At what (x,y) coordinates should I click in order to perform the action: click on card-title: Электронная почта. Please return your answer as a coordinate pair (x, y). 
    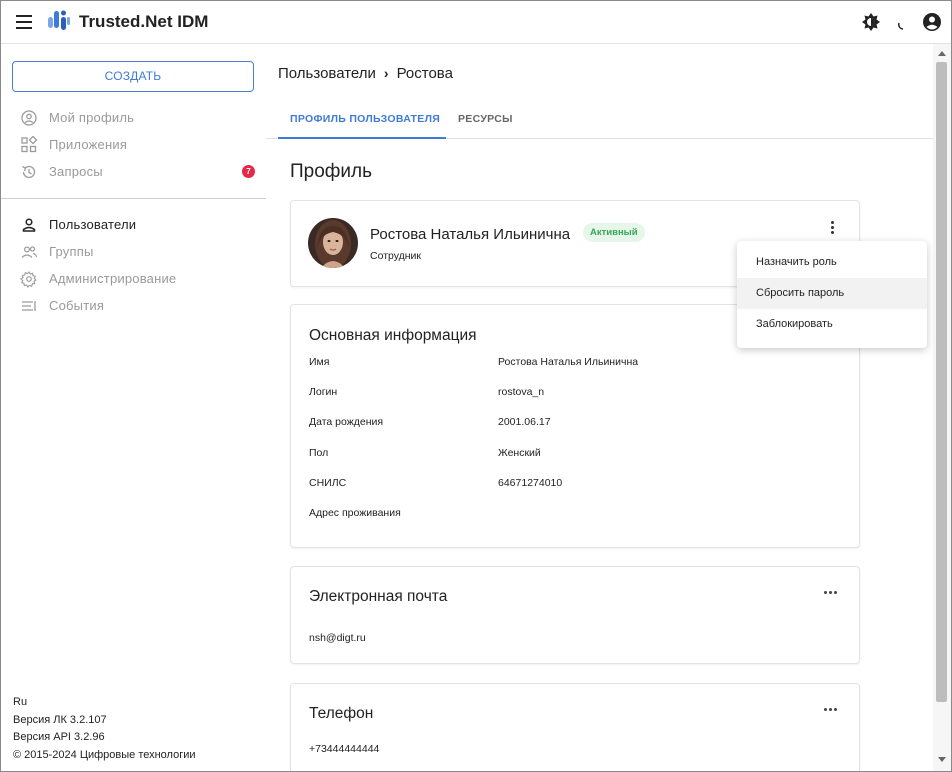
    Looking at the image, I should click on (378, 596).